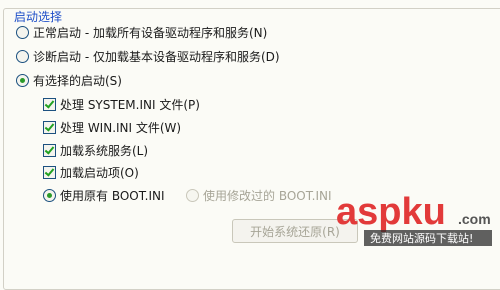 This screenshot has height=290, width=500. What do you see at coordinates (421, 238) in the screenshot?
I see `watermark-caption: 免费网站源码下载站!` at bounding box center [421, 238].